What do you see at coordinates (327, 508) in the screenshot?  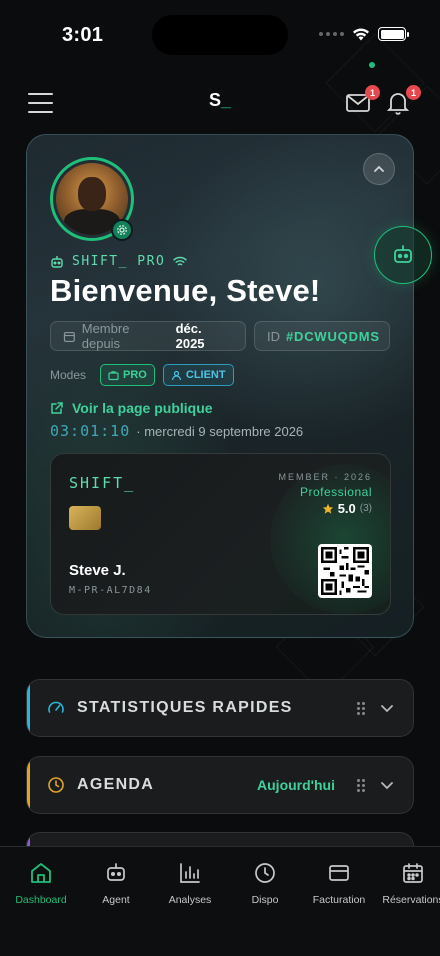 I see `star-icon` at bounding box center [327, 508].